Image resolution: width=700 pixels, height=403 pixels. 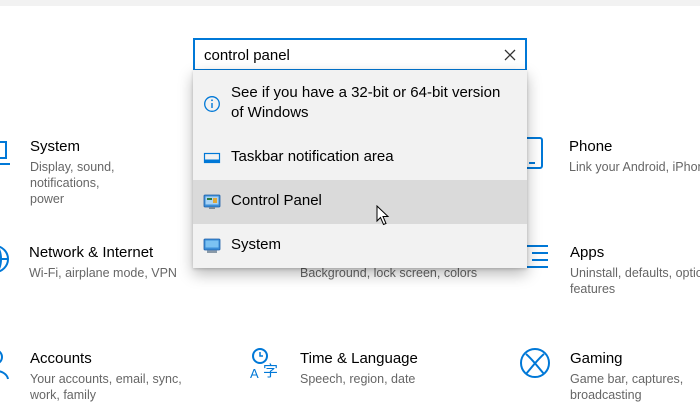 I want to click on time-language-icon: A 字, so click(x=264, y=364).